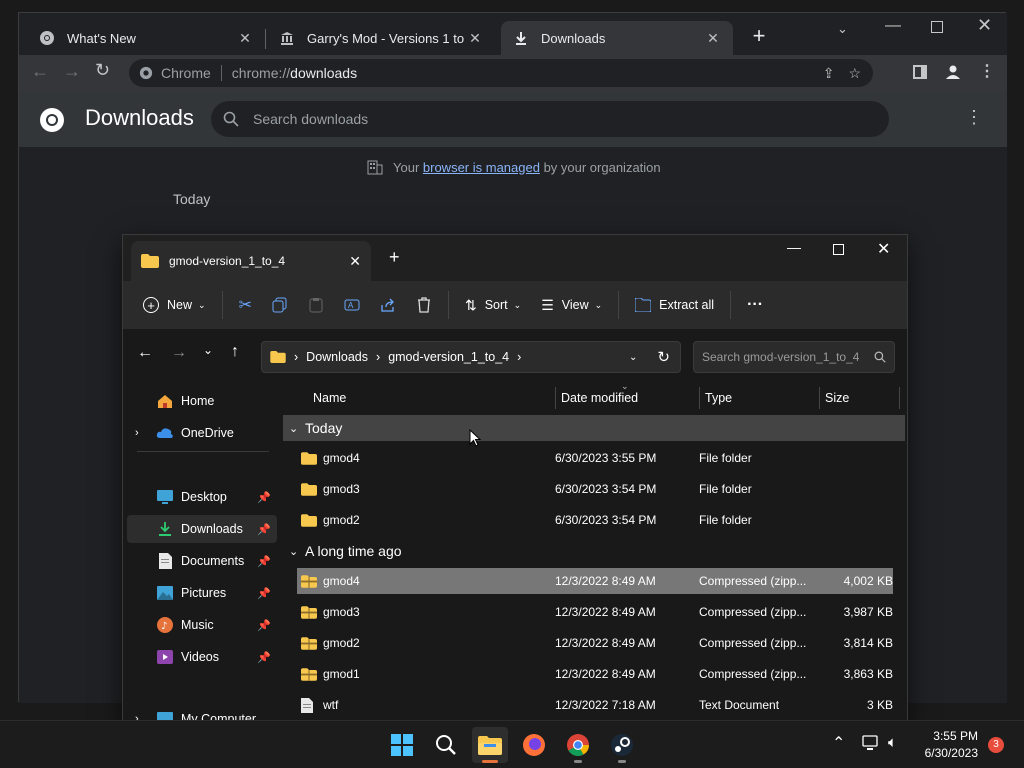 This screenshot has width=1024, height=768. Describe the element at coordinates (794, 357) in the screenshot. I see `explorer-search-input: Search gmod-version_1_to_4` at that location.